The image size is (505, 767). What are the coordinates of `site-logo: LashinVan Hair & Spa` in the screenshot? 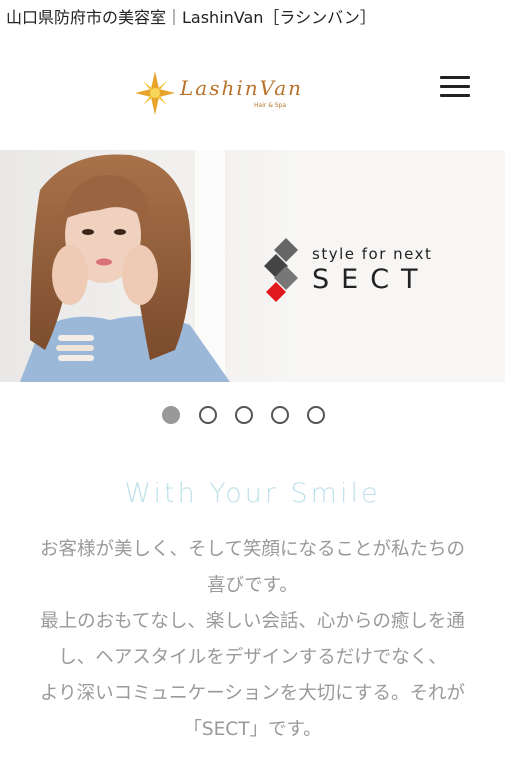 It's located at (221, 93).